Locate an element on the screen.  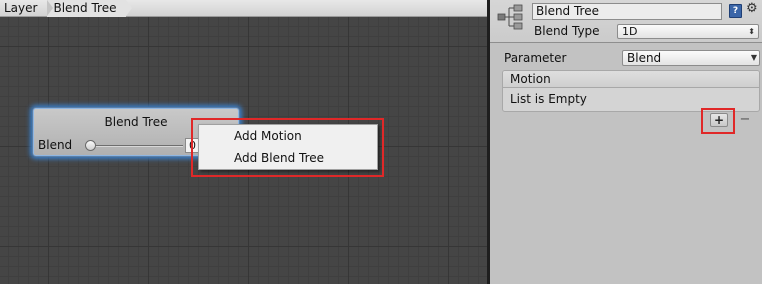
blend-tree-icon is located at coordinates (511, 17).